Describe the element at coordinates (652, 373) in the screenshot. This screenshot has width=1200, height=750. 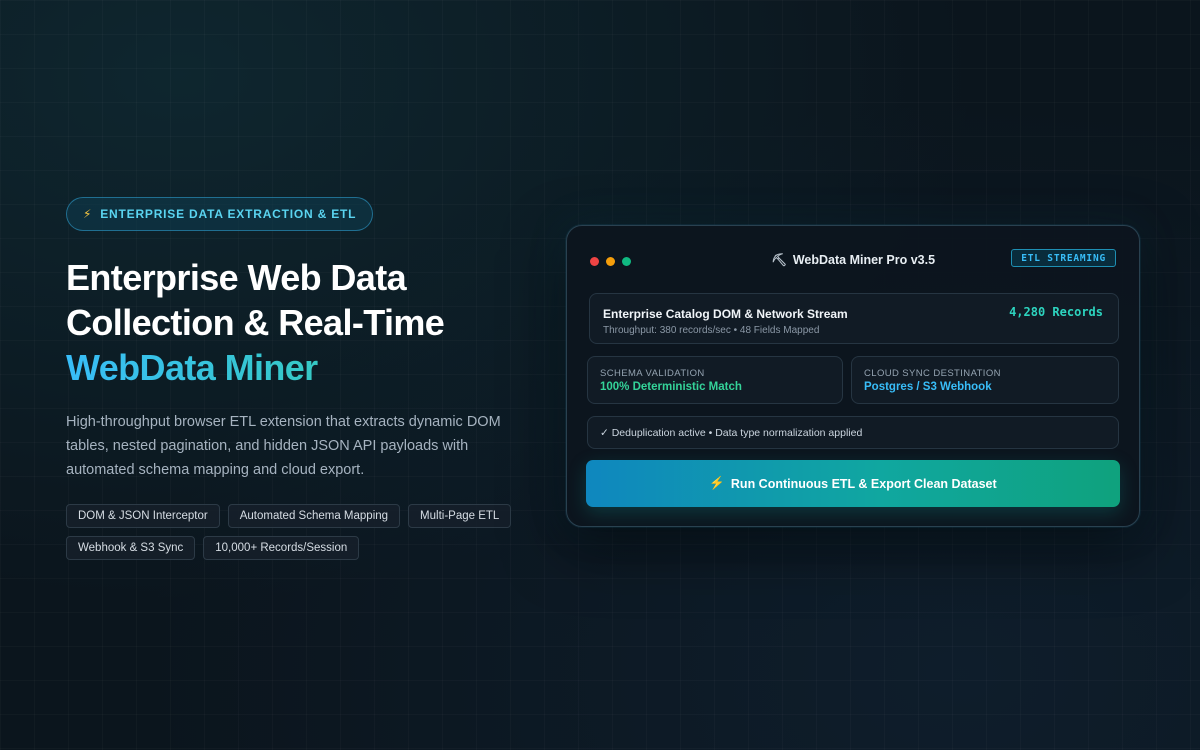
I see `schema-validation-label: SCHEMA VALIDATION` at that location.